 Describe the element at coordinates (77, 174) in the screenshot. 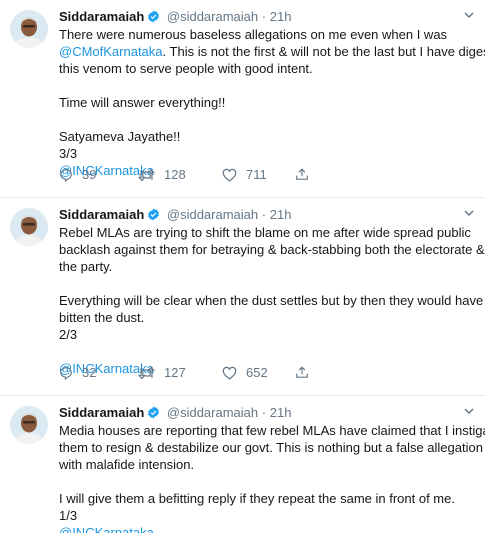

I see `reply-button: 39` at that location.